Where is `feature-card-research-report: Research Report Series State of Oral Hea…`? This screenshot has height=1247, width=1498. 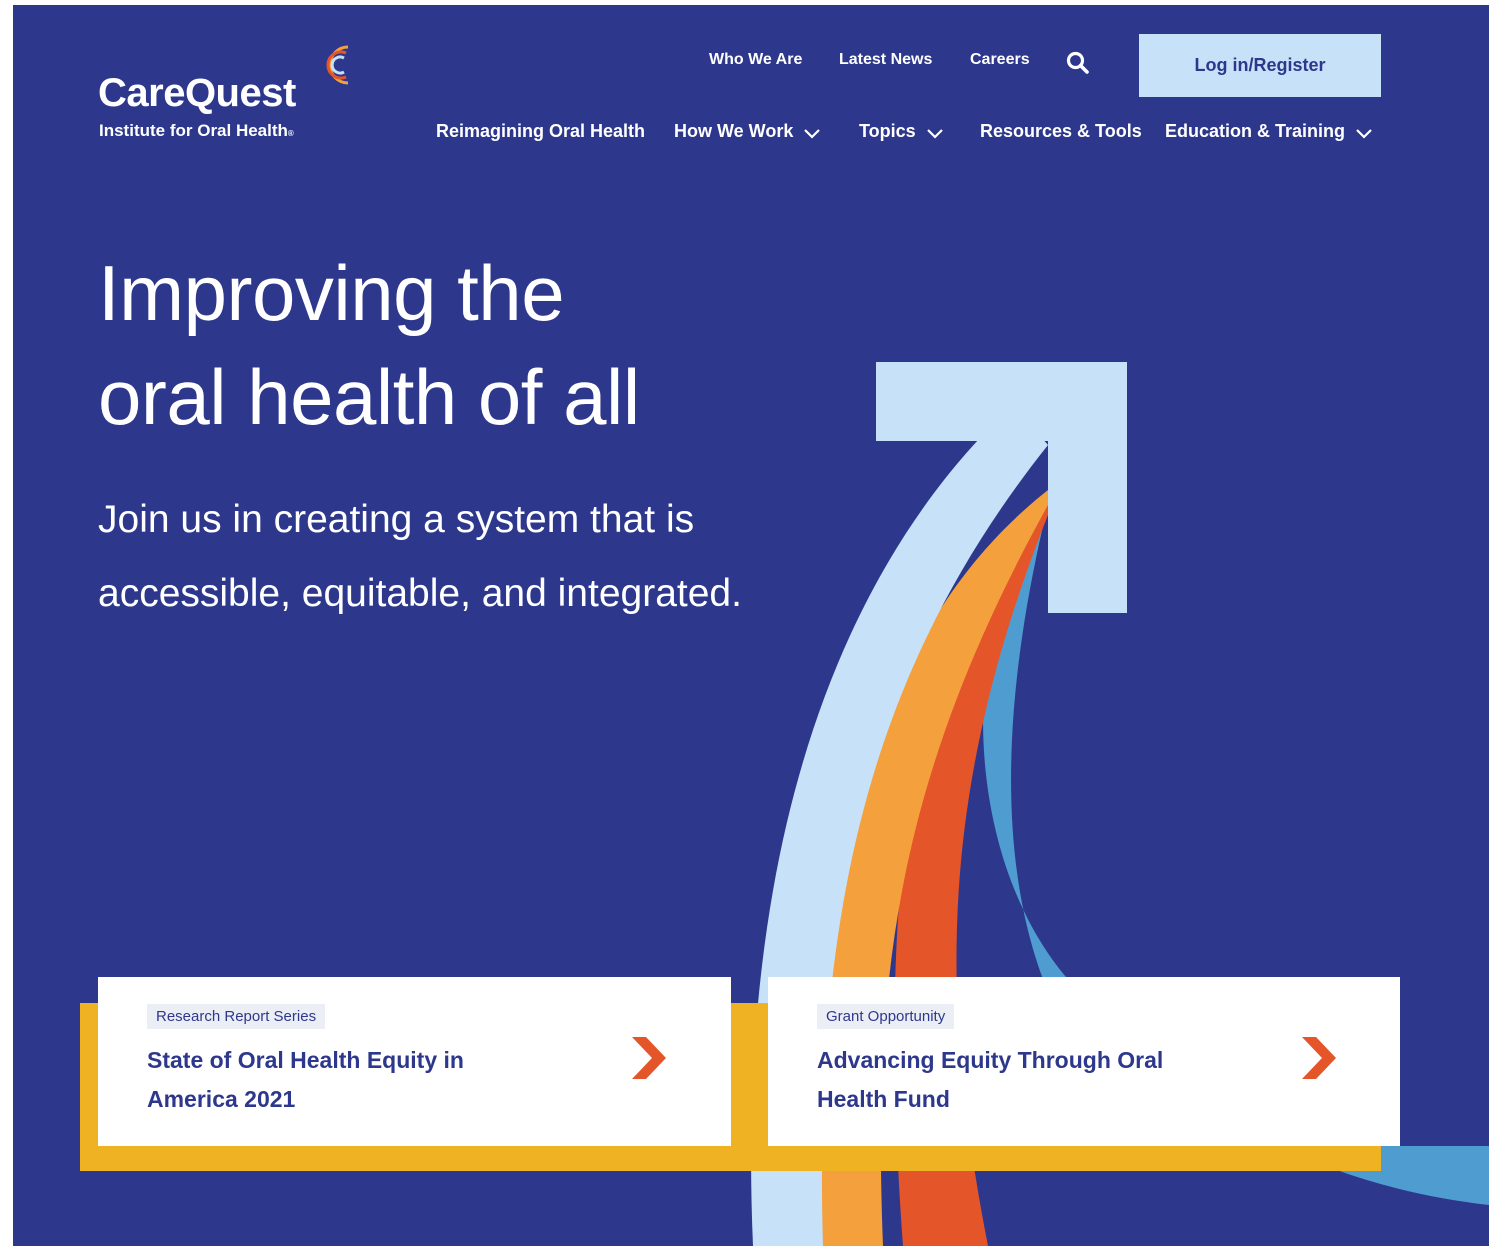 feature-card-research-report: Research Report Series State of Oral Hea… is located at coordinates (414, 1061).